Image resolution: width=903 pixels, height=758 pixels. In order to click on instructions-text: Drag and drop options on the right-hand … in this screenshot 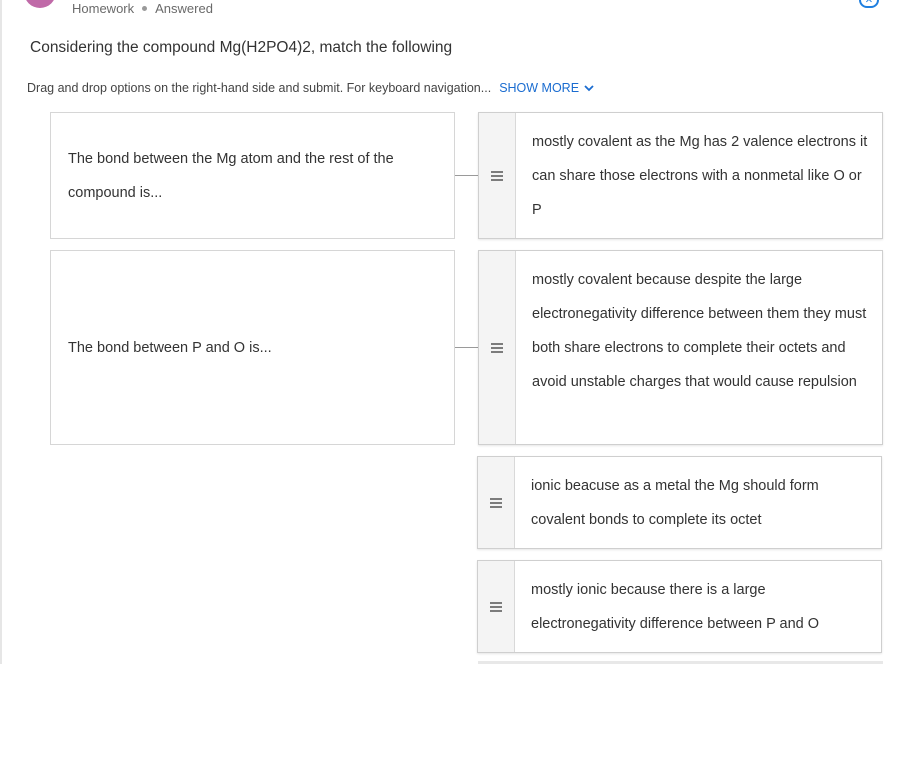, I will do `click(259, 88)`.